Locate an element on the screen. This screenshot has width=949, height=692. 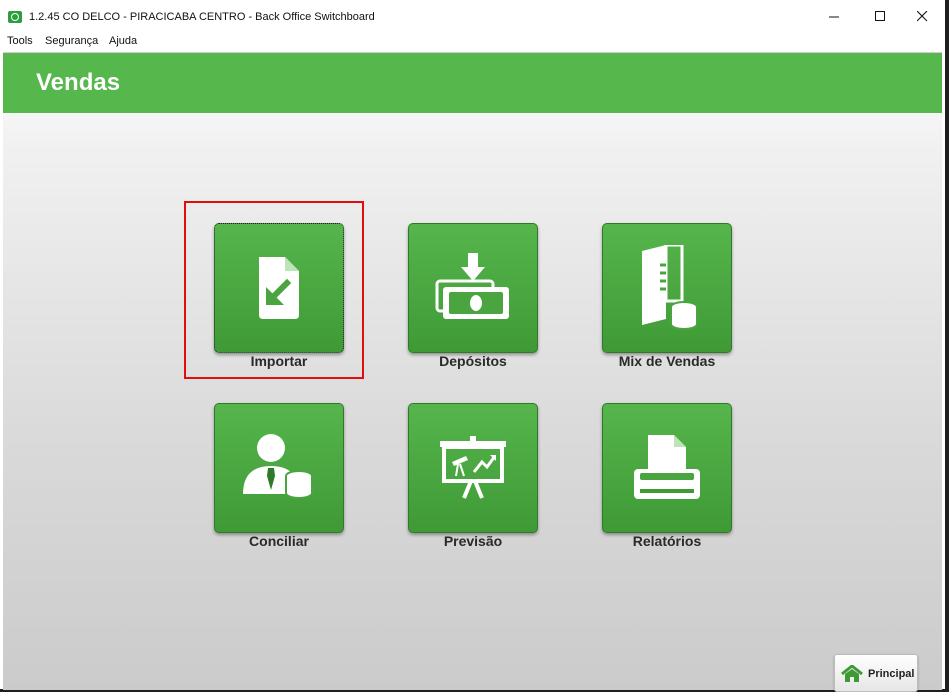
depositos-button is located at coordinates (473, 288).